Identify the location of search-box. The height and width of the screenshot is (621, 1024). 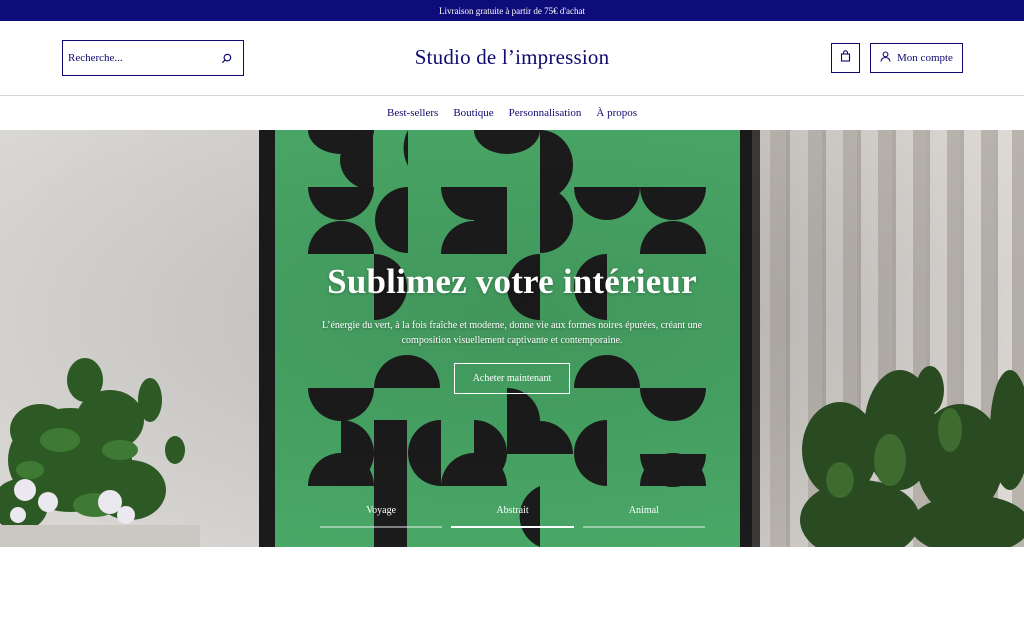
(153, 58).